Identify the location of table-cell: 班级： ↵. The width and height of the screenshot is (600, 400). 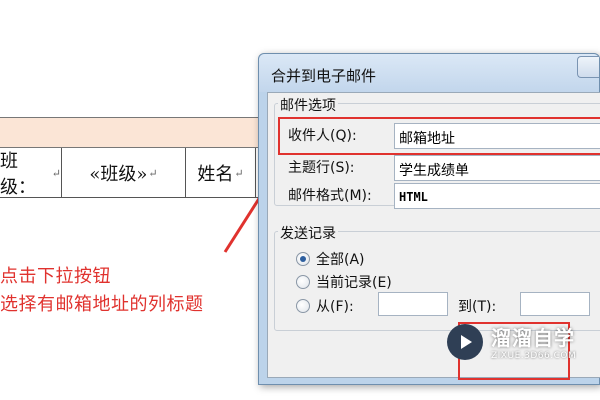
(31, 173).